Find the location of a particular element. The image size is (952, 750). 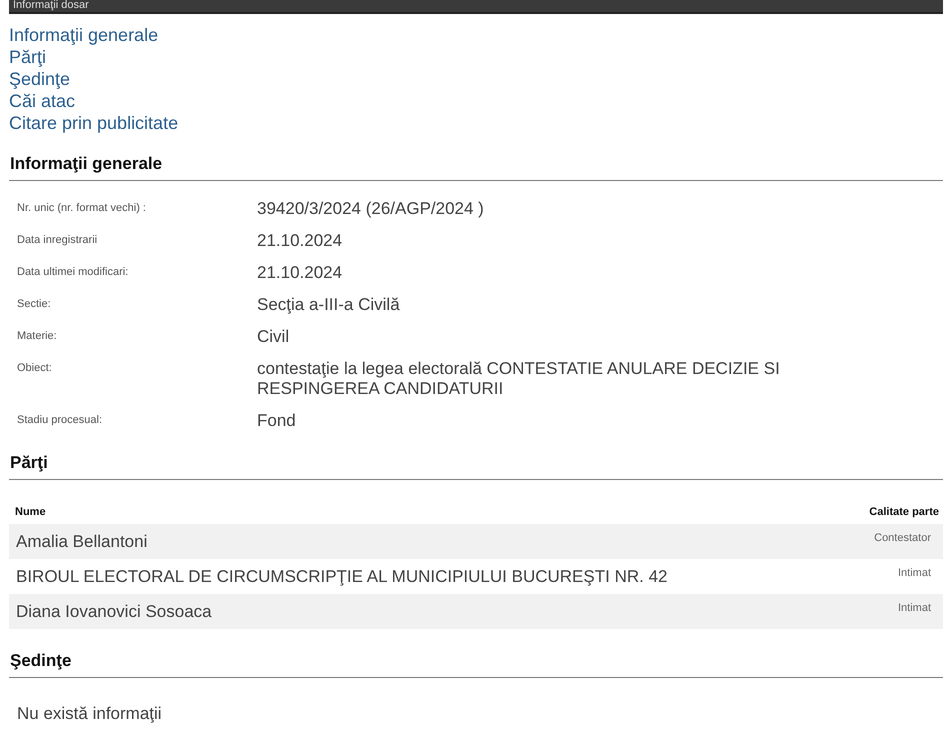

empty-message: Nu există informaţii is located at coordinates (90, 714).